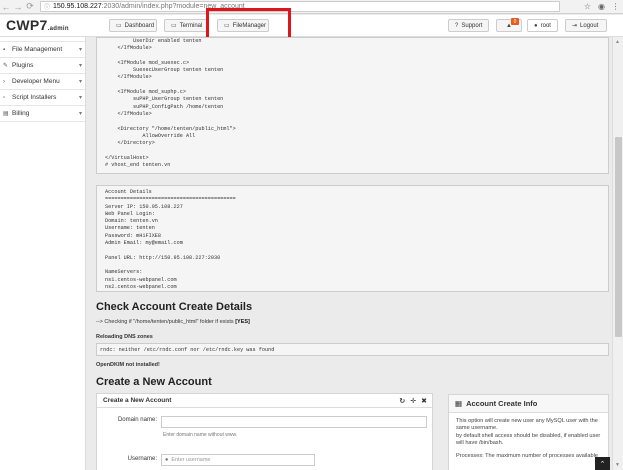  Describe the element at coordinates (186, 25) in the screenshot. I see `terminal-button: ▭ Terminal` at that location.